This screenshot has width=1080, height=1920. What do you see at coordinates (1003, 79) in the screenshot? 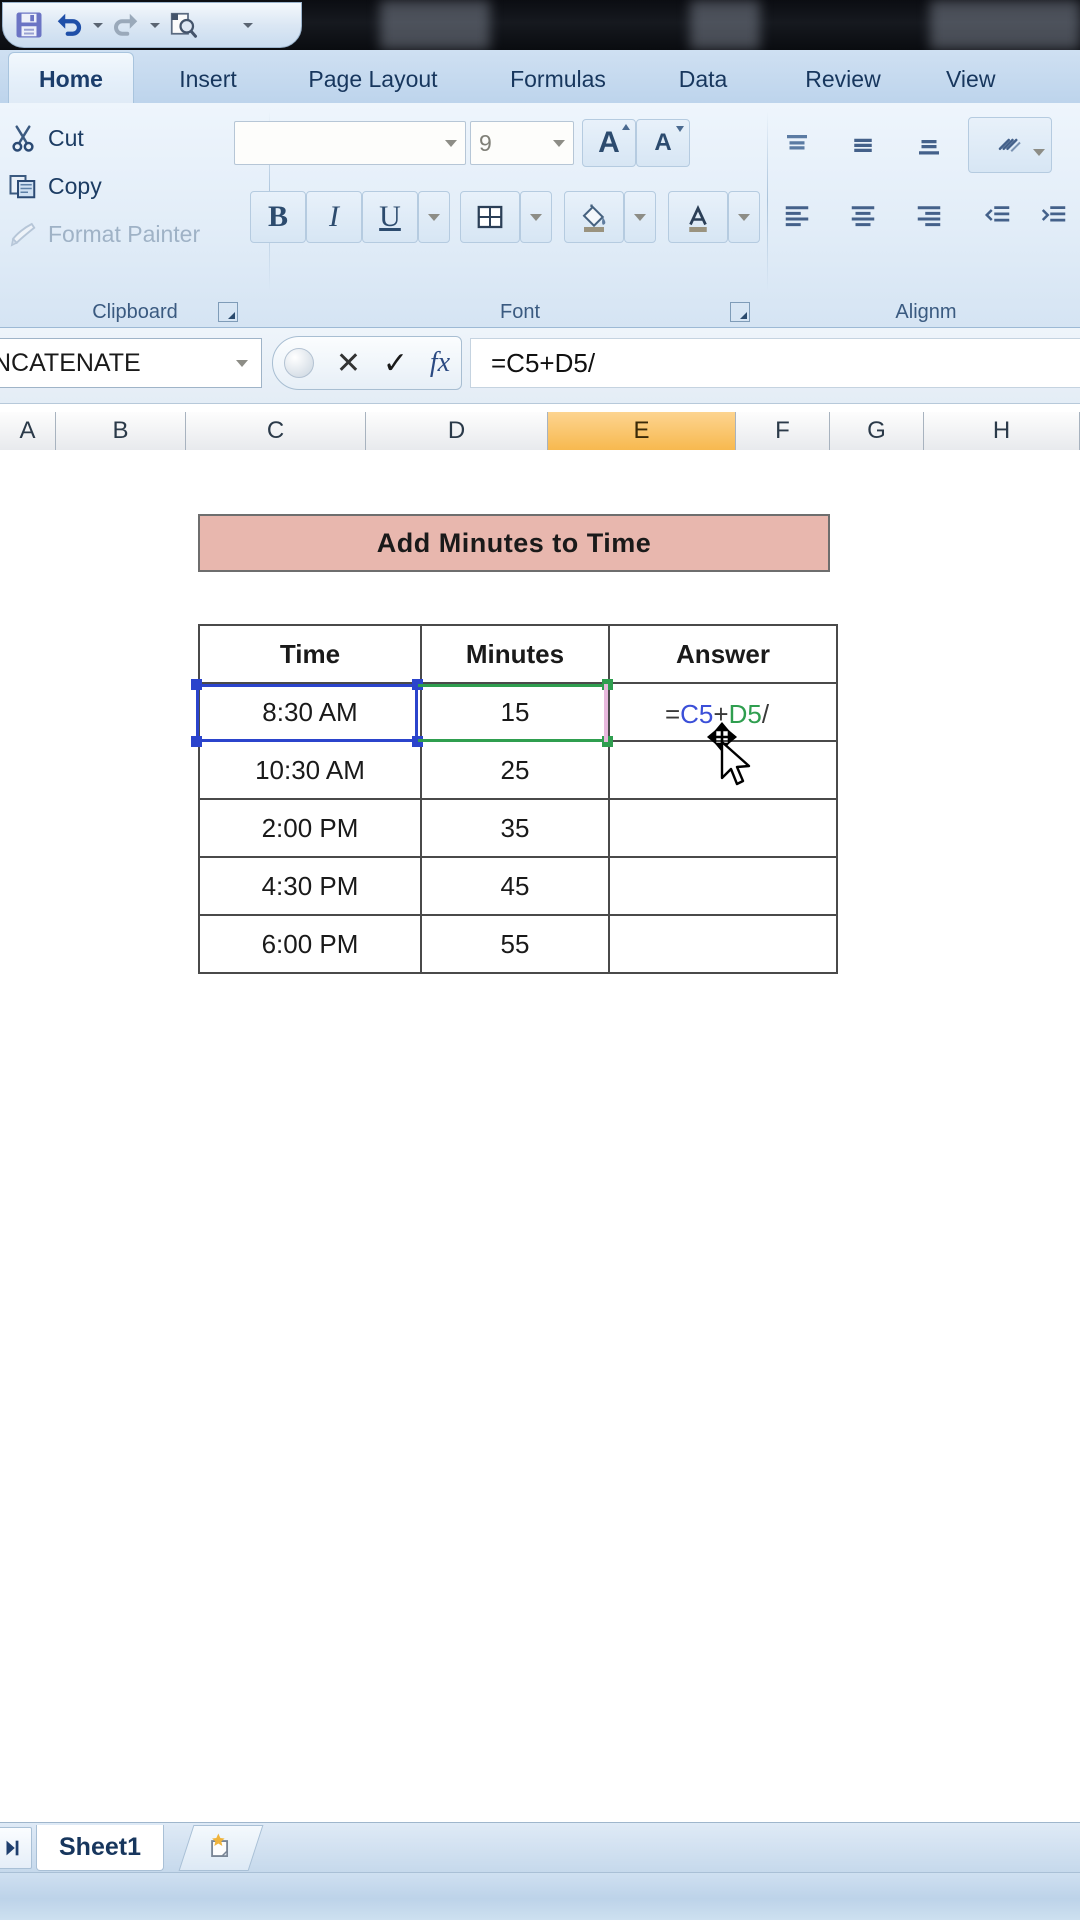
I see `tab-view: View` at bounding box center [1003, 79].